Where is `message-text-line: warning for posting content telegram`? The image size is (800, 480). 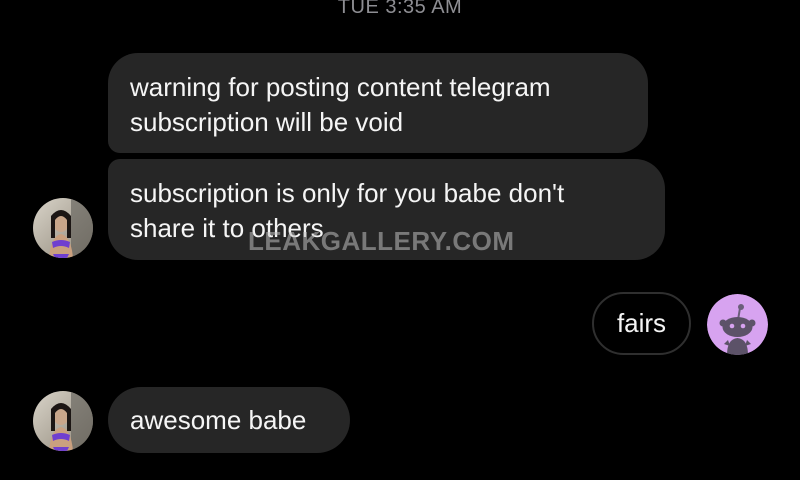
message-text-line: warning for posting content telegram is located at coordinates (340, 87).